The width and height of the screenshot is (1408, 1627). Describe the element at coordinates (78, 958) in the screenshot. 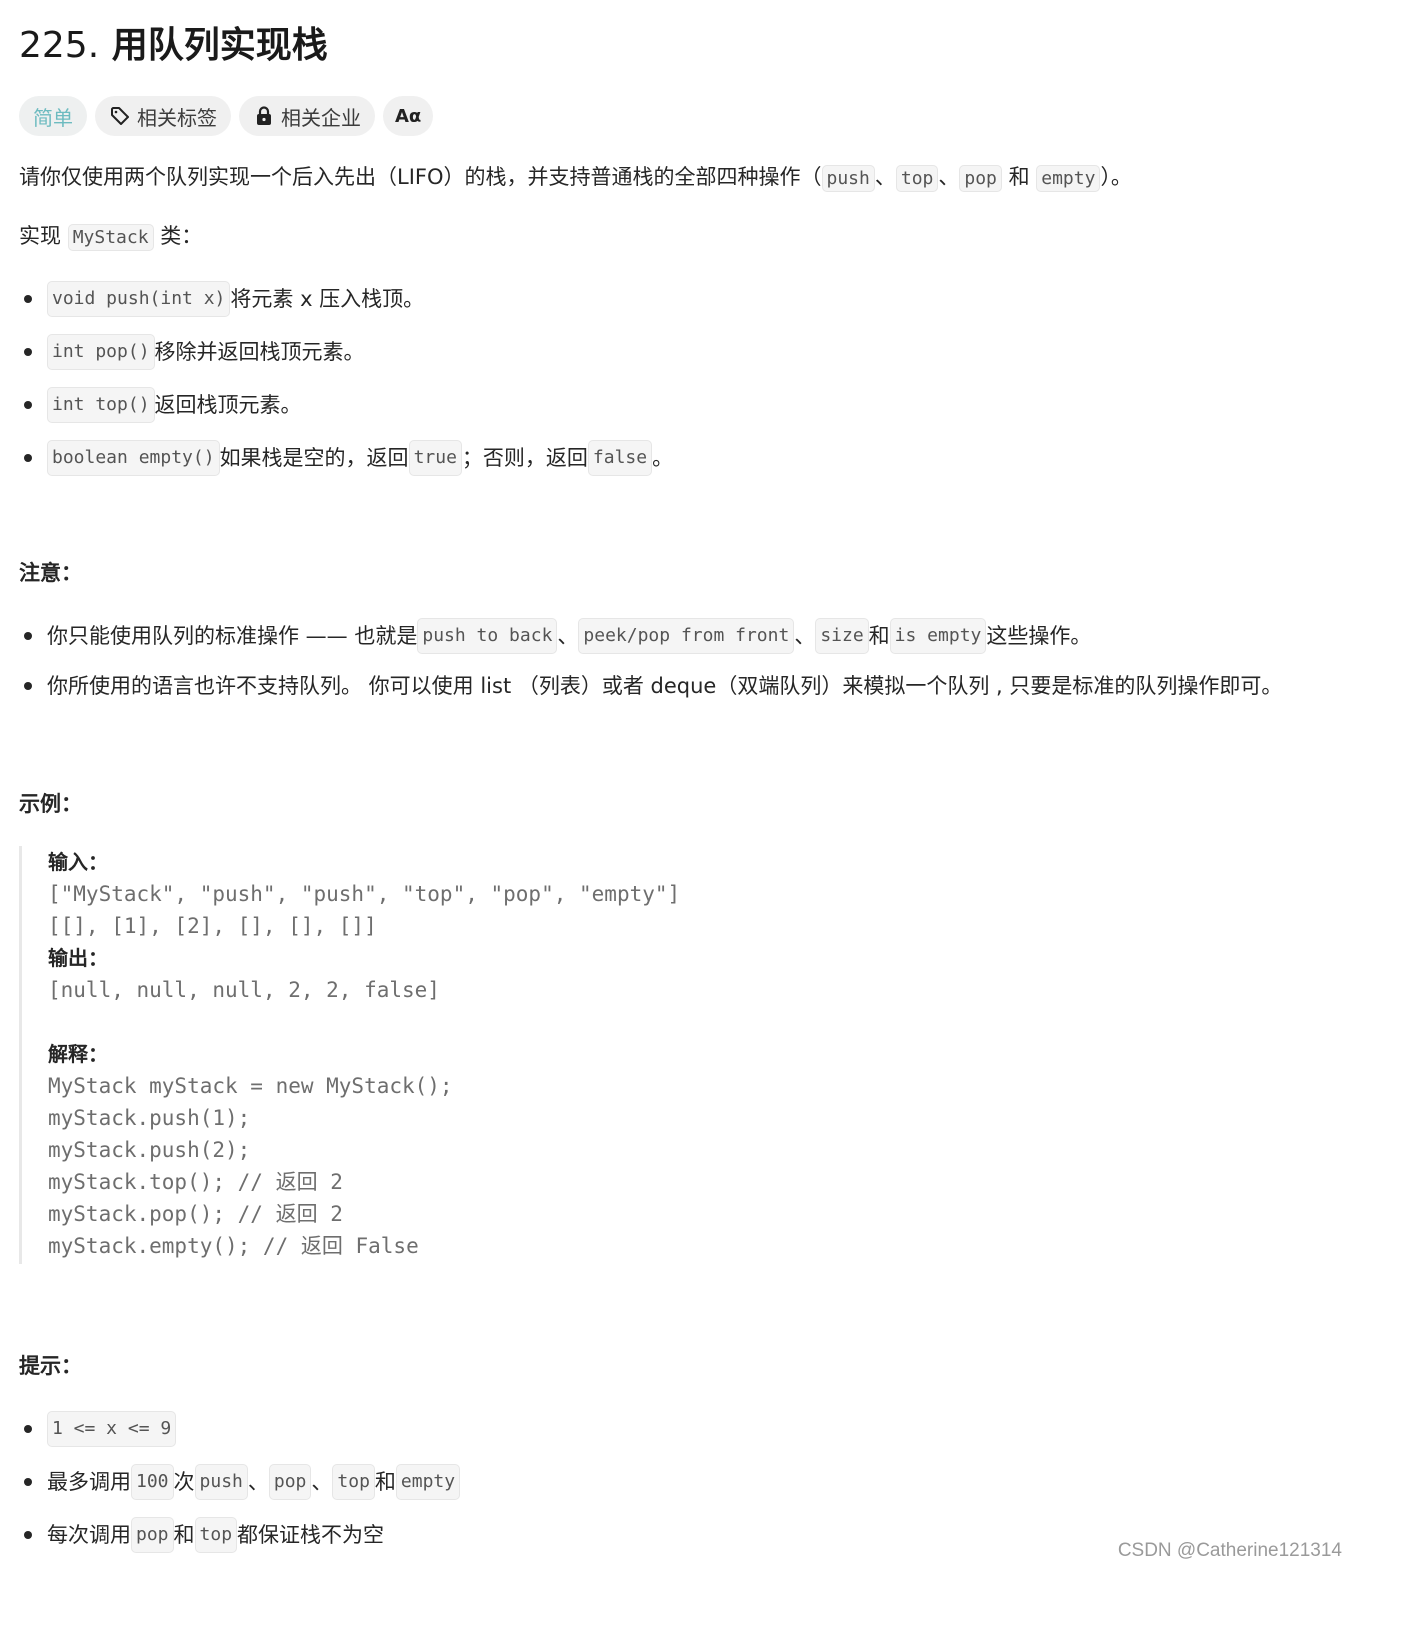

I see `output-label: 输出：` at that location.